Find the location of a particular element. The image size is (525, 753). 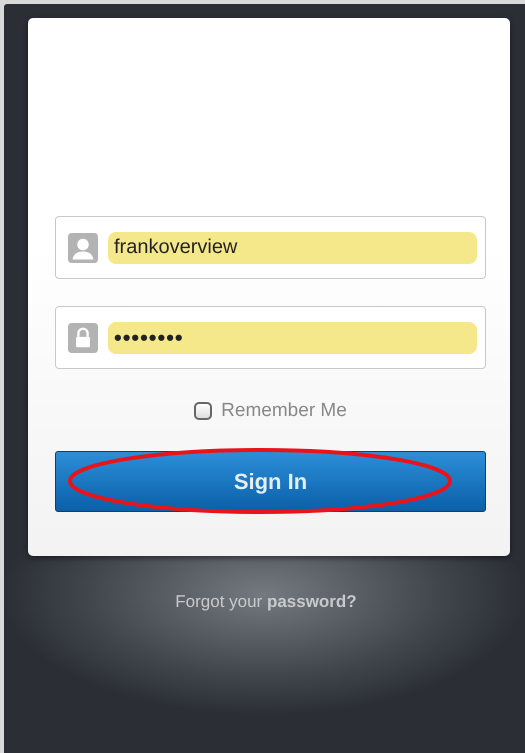

password-field: •••••••• is located at coordinates (270, 337).